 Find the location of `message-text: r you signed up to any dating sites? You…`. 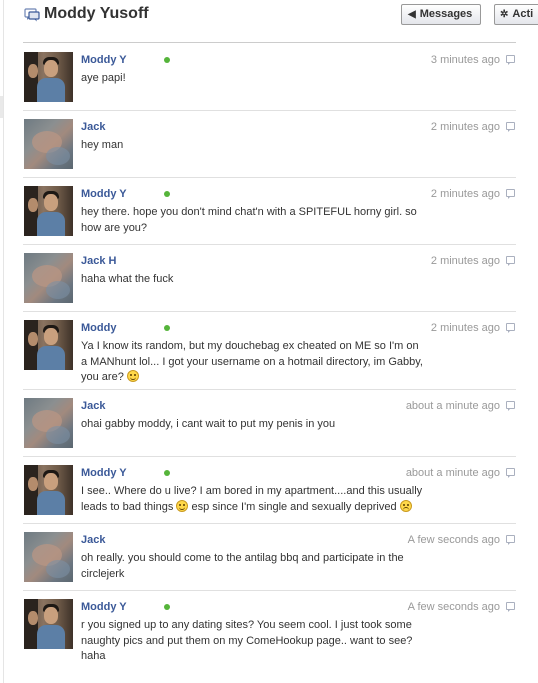

message-text: r you signed up to any dating sites? You… is located at coordinates (247, 640).